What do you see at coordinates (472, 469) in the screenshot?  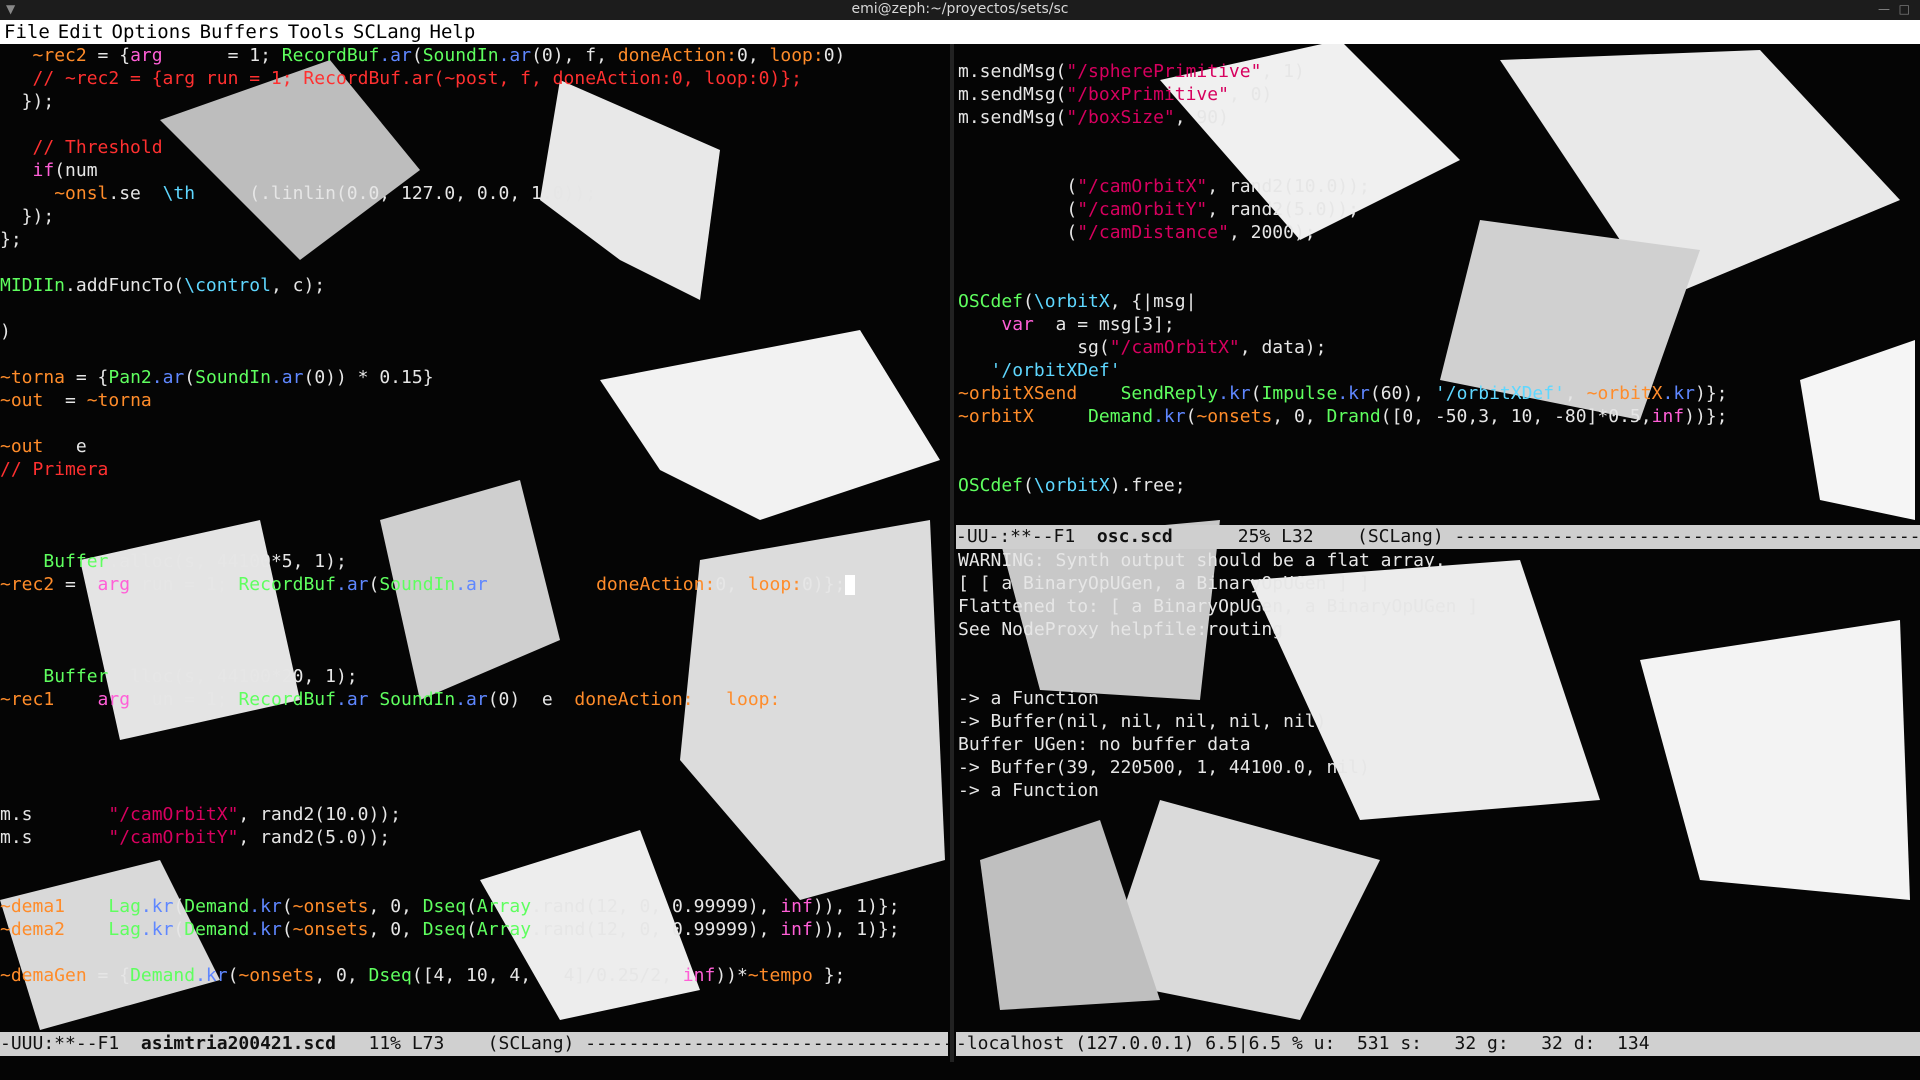 I see `code-line: // Primera` at bounding box center [472, 469].